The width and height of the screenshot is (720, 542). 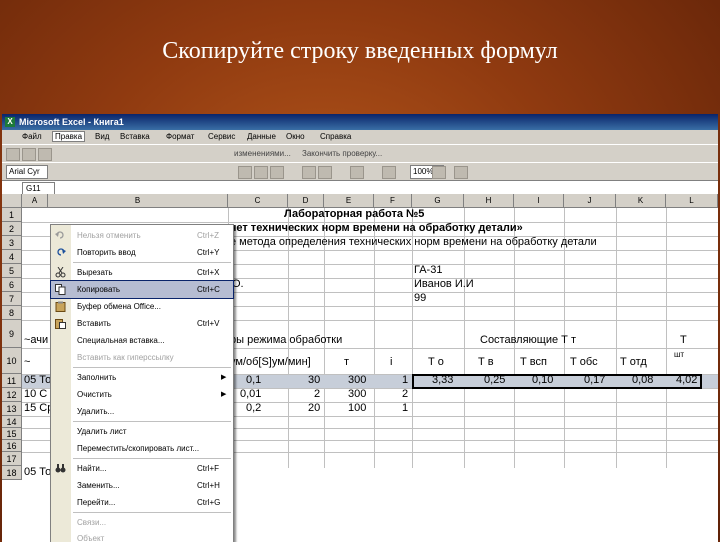 I want to click on percent-icon, so click(x=325, y=172).